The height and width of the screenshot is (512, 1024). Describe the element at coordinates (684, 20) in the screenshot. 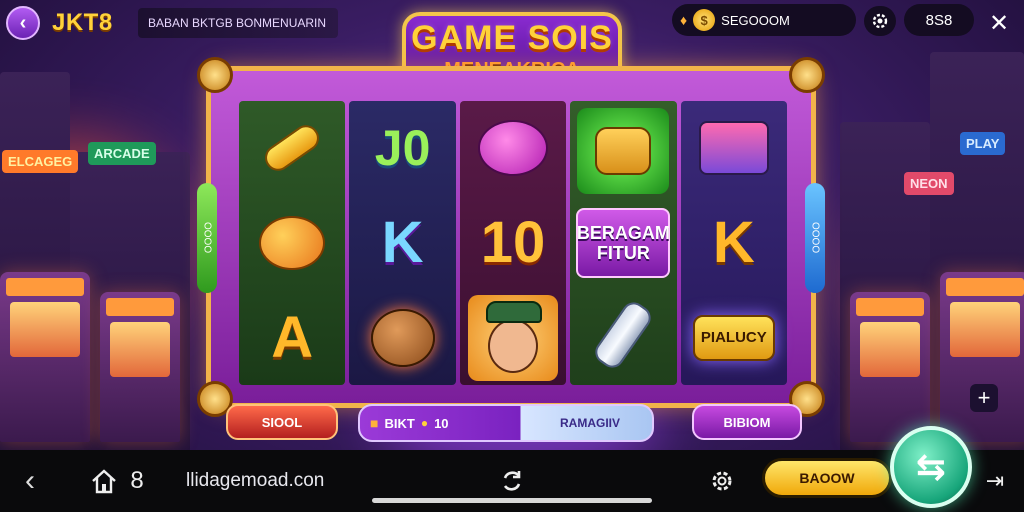

I see `chest-icon: ♦` at that location.